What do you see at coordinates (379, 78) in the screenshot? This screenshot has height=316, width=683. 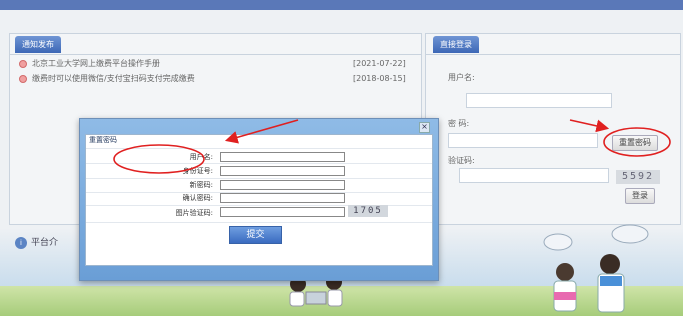 I see `news-date: [2018-08-15]` at bounding box center [379, 78].